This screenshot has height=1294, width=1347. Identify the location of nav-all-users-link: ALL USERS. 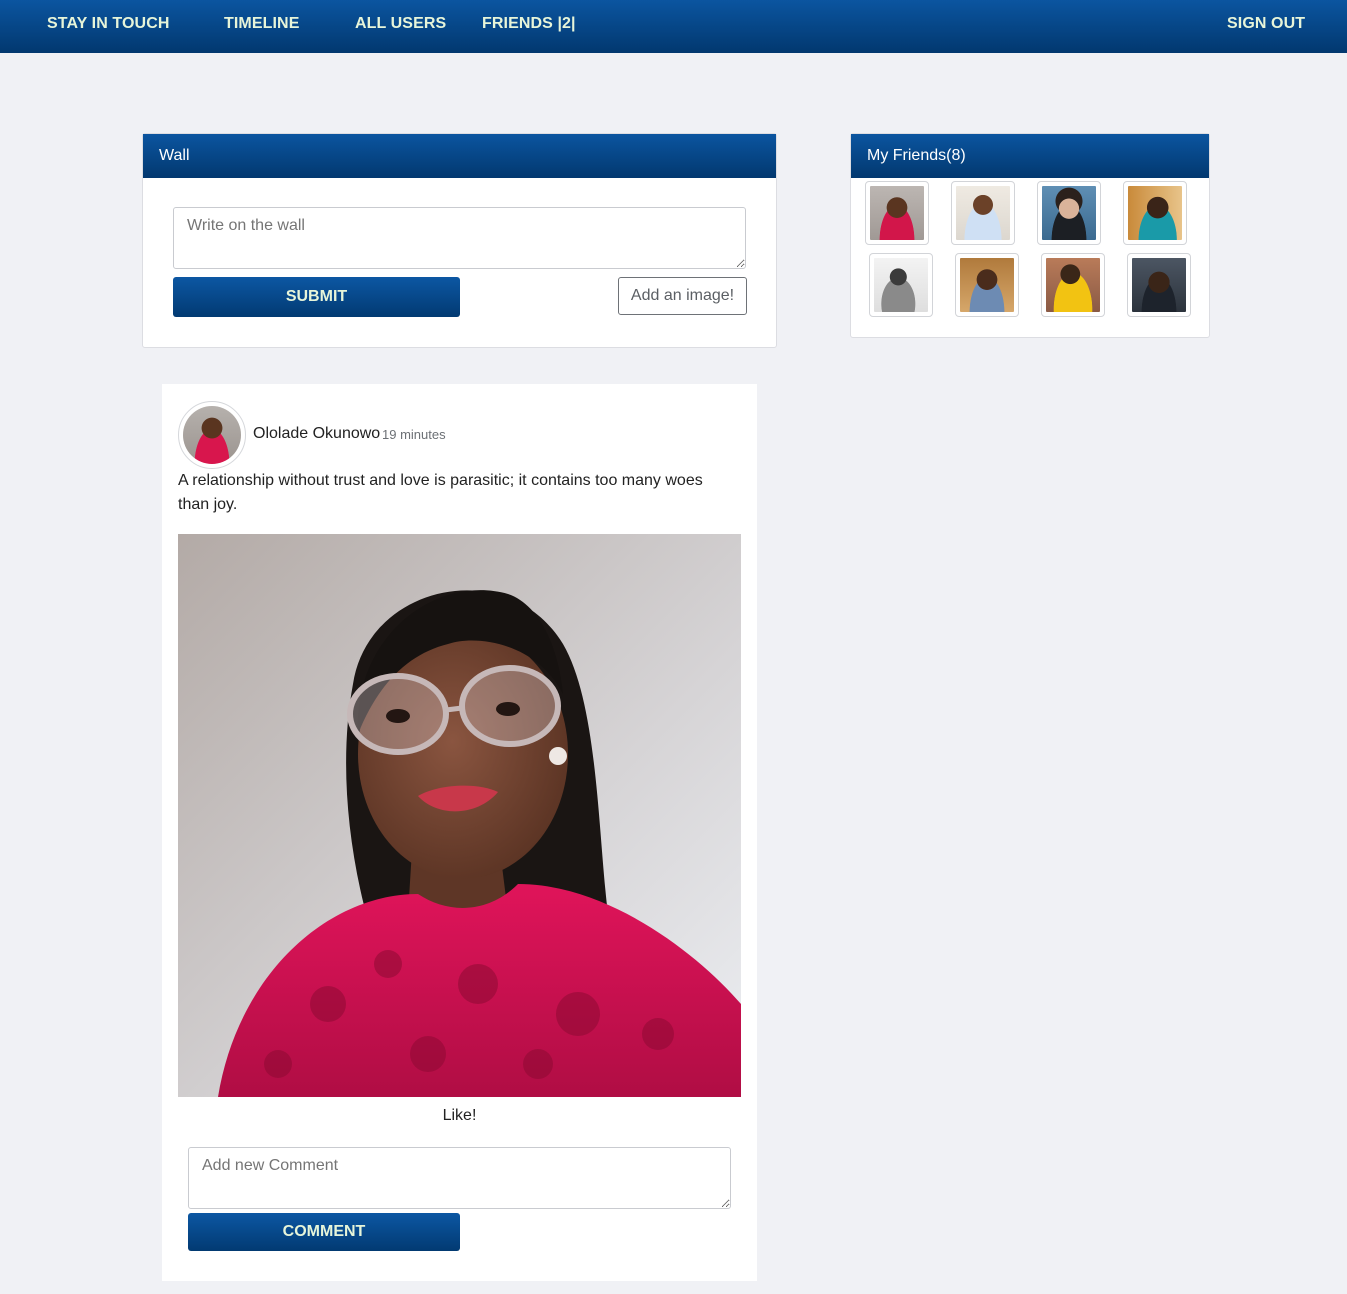
(400, 24).